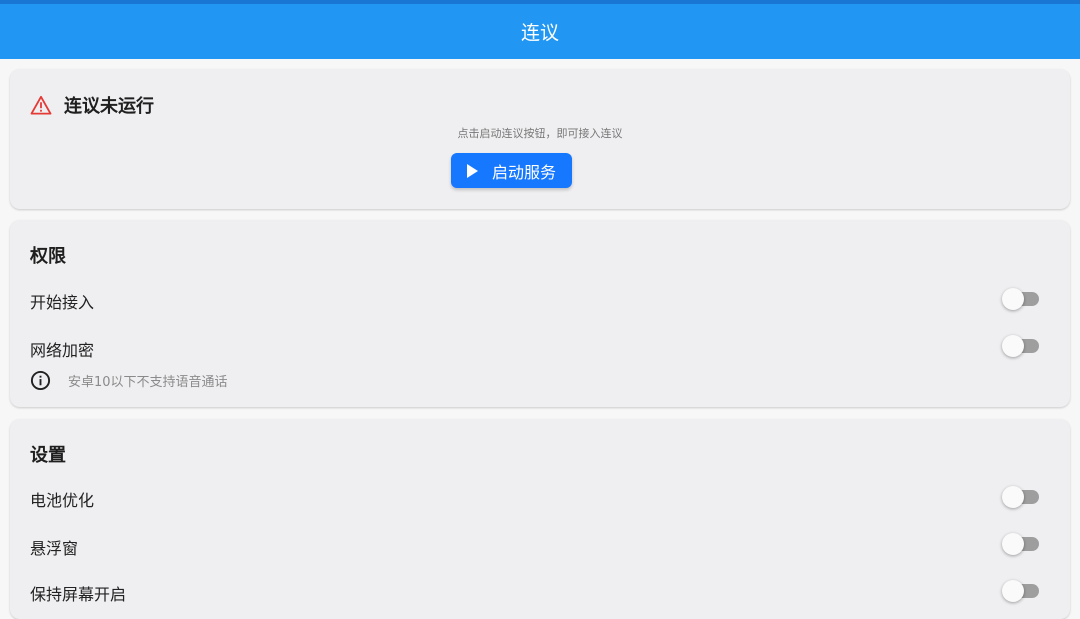 This screenshot has width=1080, height=619. Describe the element at coordinates (41, 105) in the screenshot. I see `warning-triangle-icon` at that location.